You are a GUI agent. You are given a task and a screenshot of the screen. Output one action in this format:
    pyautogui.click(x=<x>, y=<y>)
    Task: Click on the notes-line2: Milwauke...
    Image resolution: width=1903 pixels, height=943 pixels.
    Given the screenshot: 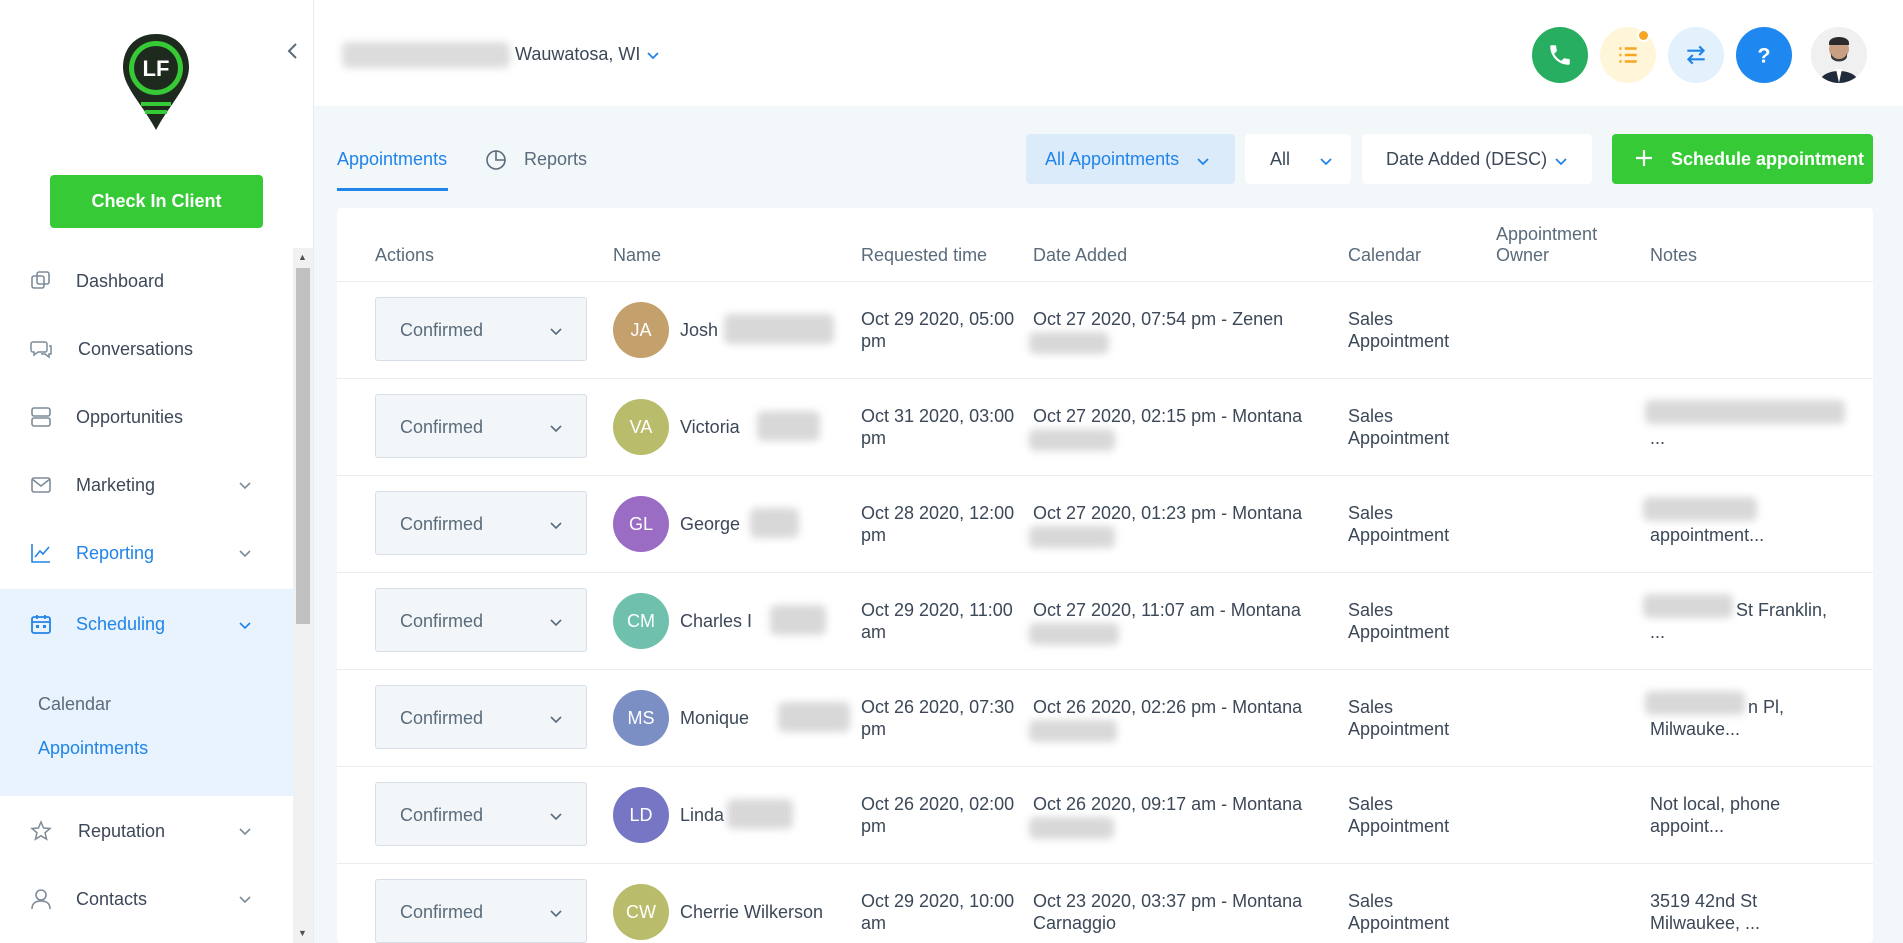 What is the action you would take?
    pyautogui.click(x=1695, y=729)
    